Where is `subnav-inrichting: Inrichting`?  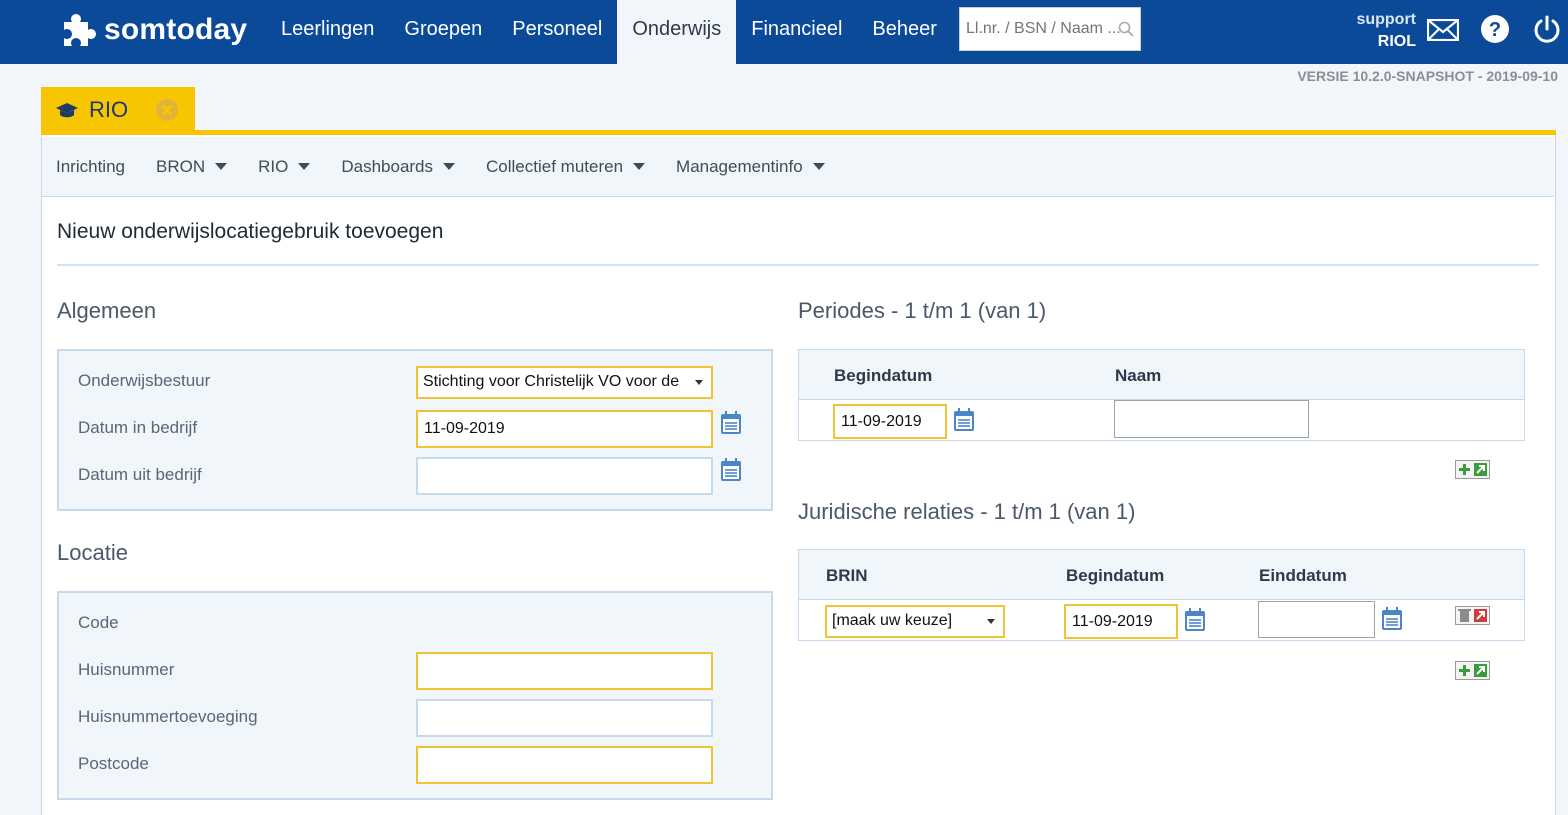 subnav-inrichting: Inrichting is located at coordinates (90, 167).